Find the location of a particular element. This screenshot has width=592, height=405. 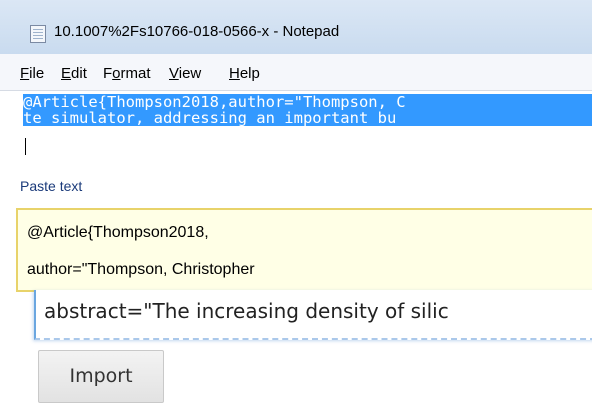

notepad-titlebar: 10.1007%2Fs10766-018-0566-x - Notepad is located at coordinates (296, 27).